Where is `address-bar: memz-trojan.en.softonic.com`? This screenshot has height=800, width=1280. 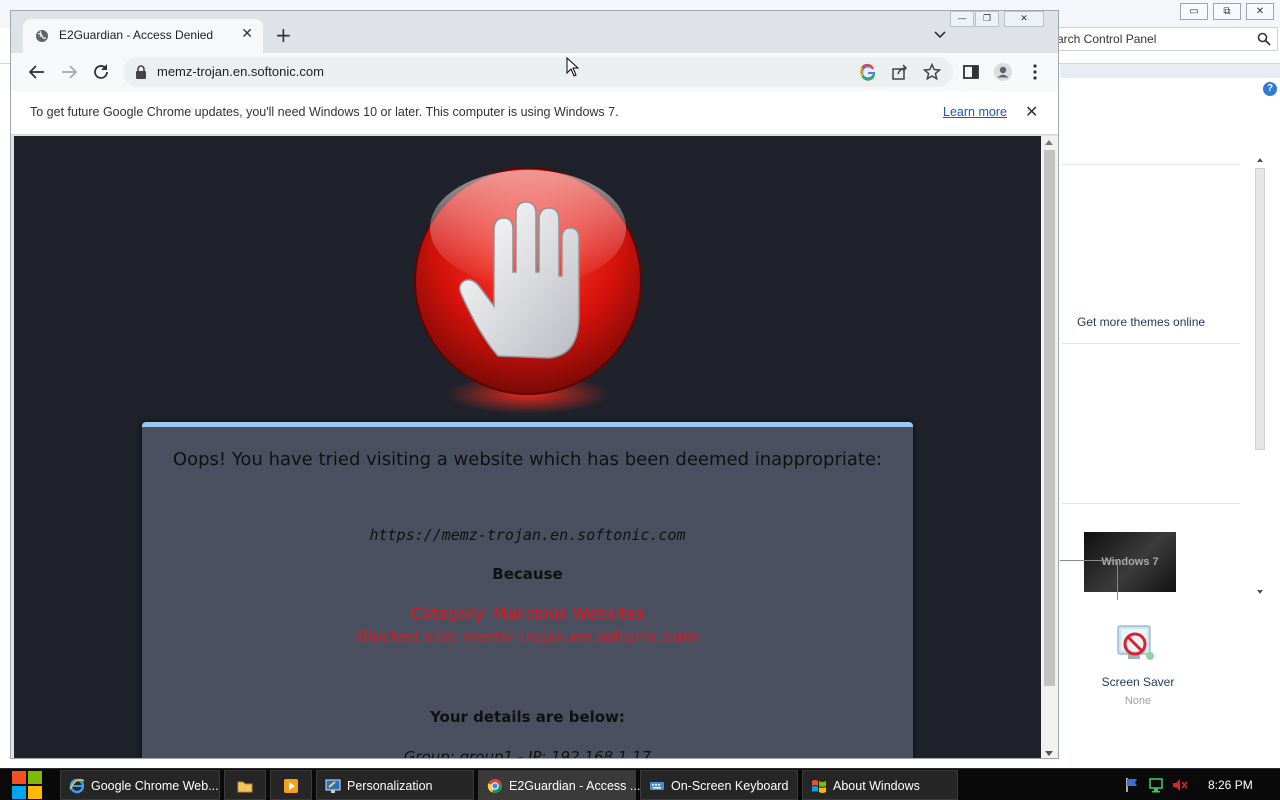
address-bar: memz-trojan.en.softonic.com is located at coordinates (538, 72).